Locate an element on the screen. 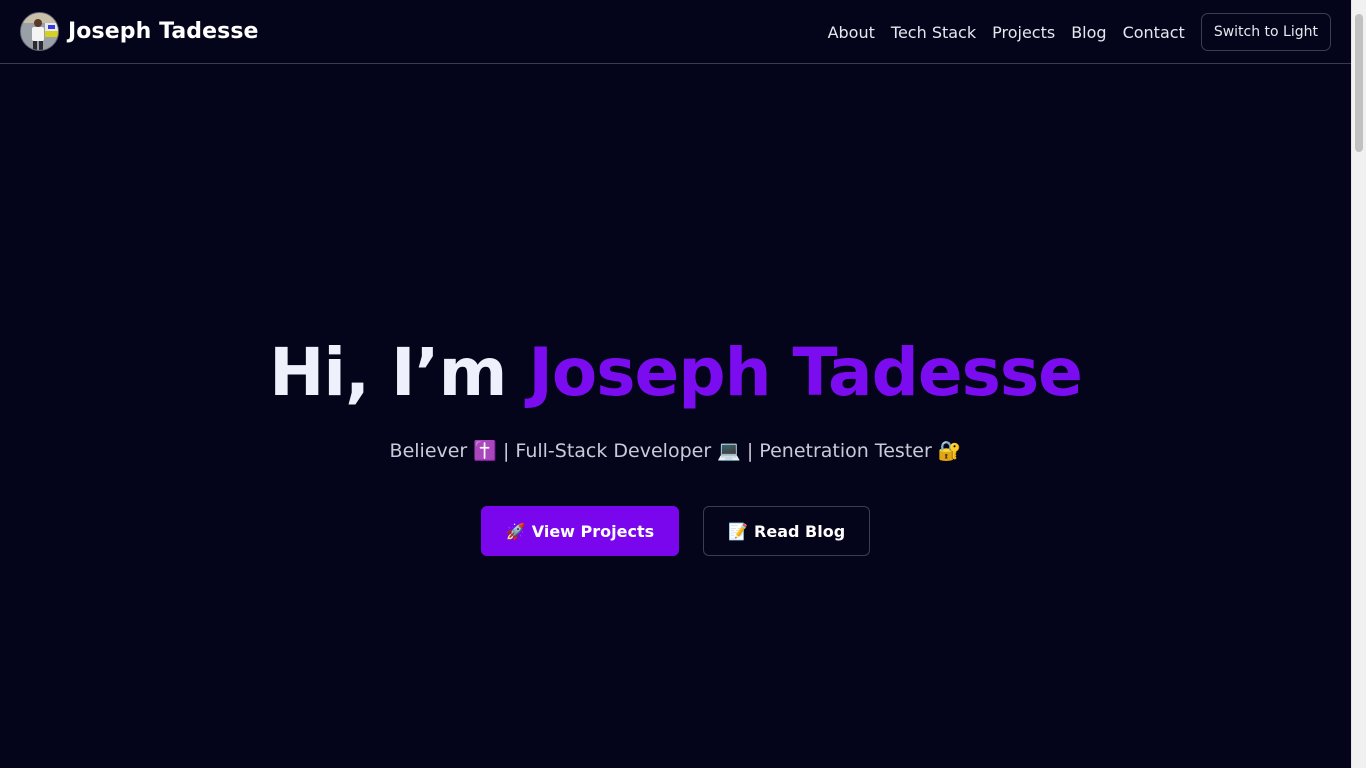 The image size is (1366, 768). avatar is located at coordinates (39, 31).